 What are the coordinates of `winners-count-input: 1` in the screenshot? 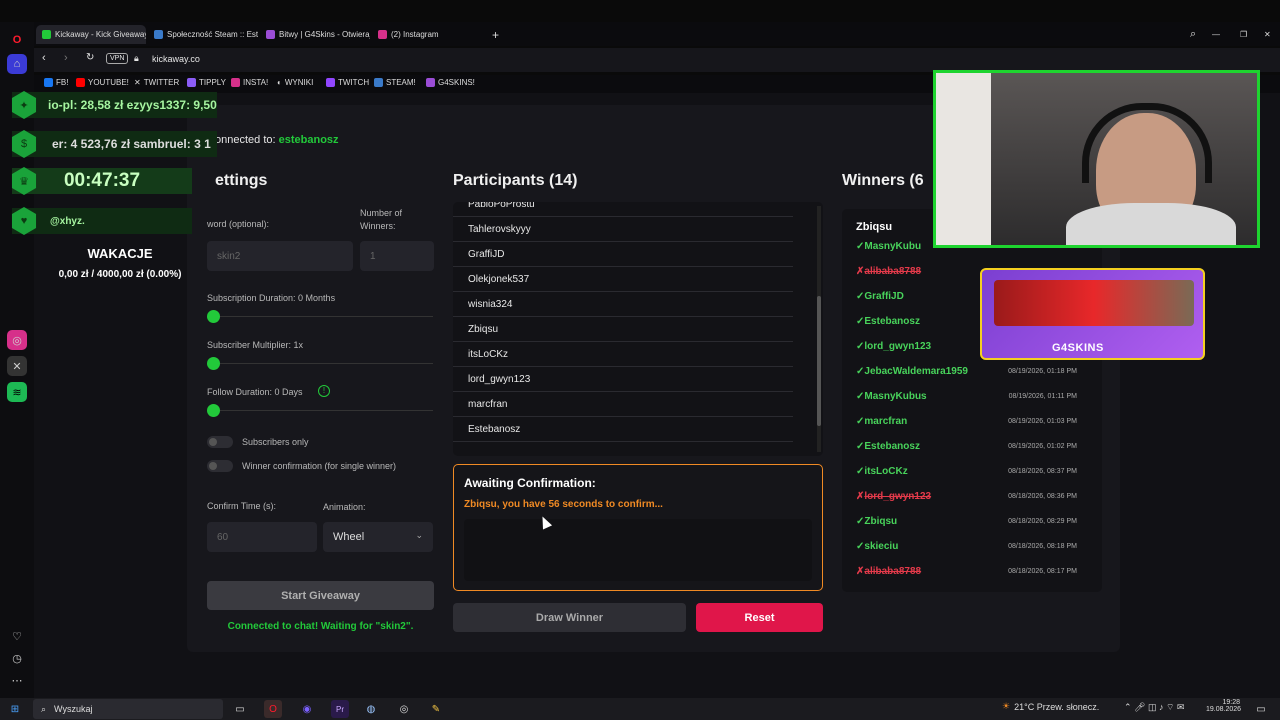 It's located at (397, 256).